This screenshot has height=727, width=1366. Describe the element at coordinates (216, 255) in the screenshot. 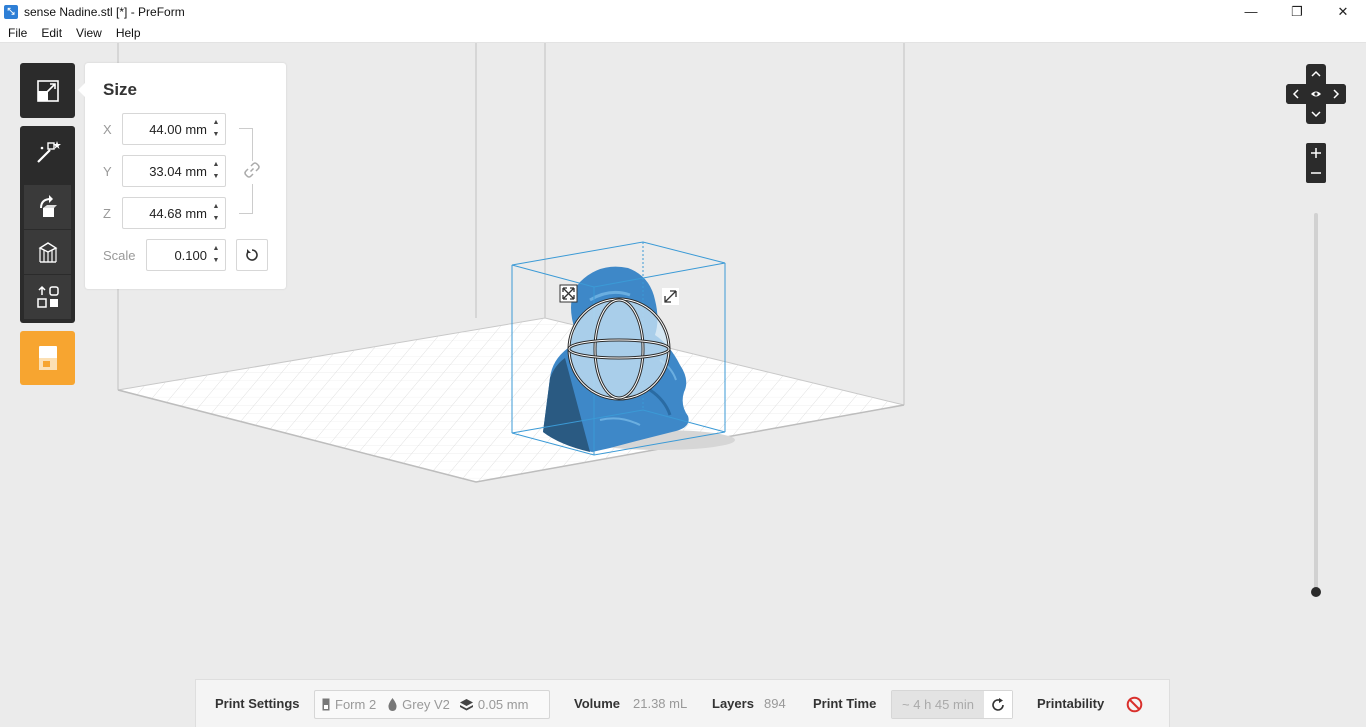

I see `scale-stepper: ▲ ▼` at that location.